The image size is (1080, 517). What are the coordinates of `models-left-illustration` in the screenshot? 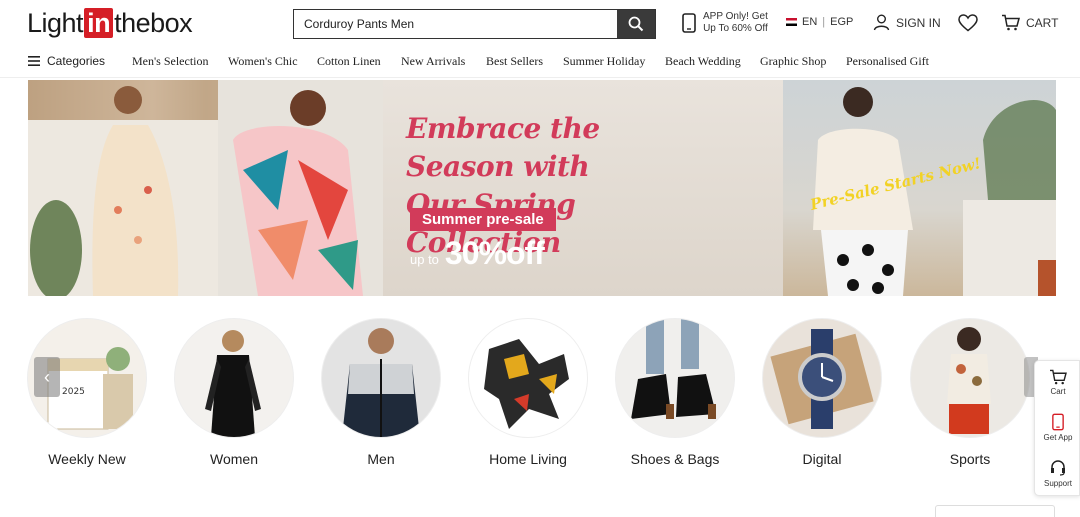 It's located at (205, 188).